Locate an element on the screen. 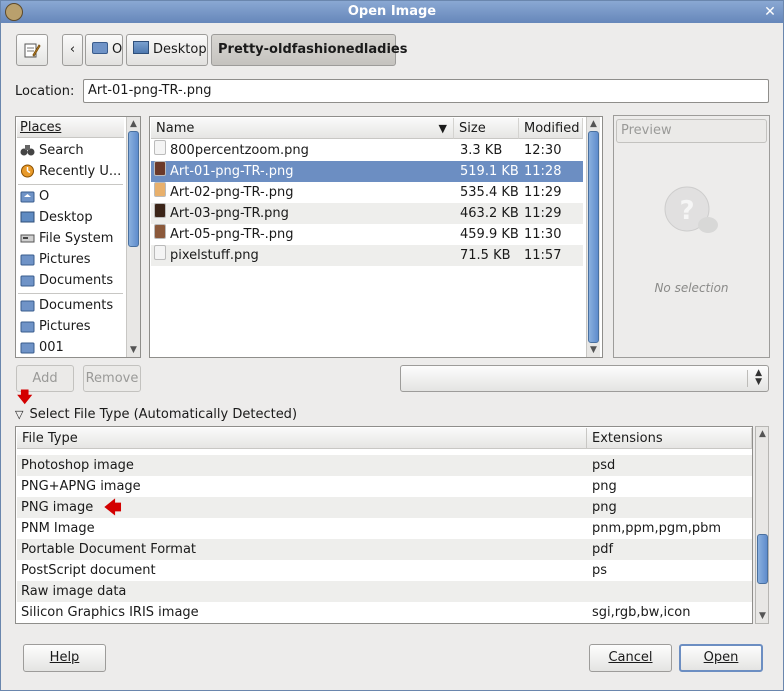 The width and height of the screenshot is (784, 691). place-file-system: File System is located at coordinates (70, 238).